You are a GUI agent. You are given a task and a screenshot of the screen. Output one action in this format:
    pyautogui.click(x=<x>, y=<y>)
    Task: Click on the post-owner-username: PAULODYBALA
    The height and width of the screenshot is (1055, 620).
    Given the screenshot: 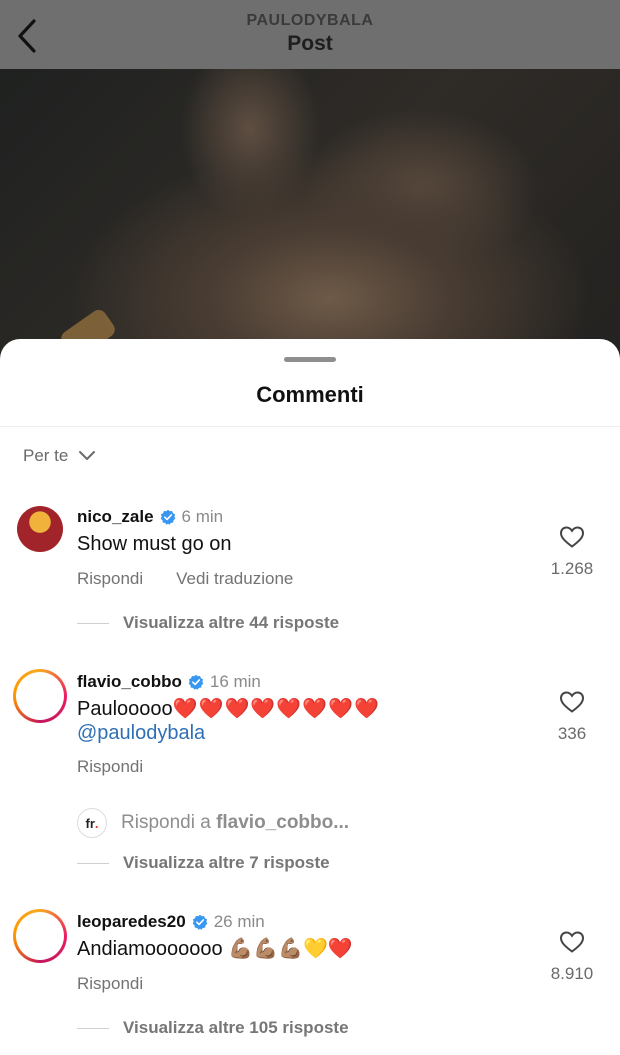 What is the action you would take?
    pyautogui.click(x=310, y=20)
    